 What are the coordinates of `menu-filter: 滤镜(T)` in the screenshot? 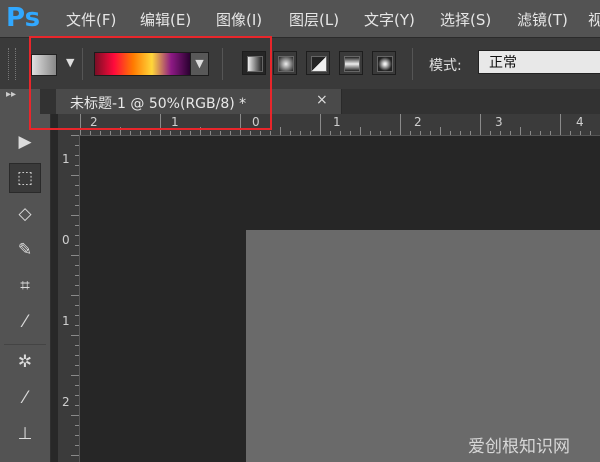 It's located at (542, 19).